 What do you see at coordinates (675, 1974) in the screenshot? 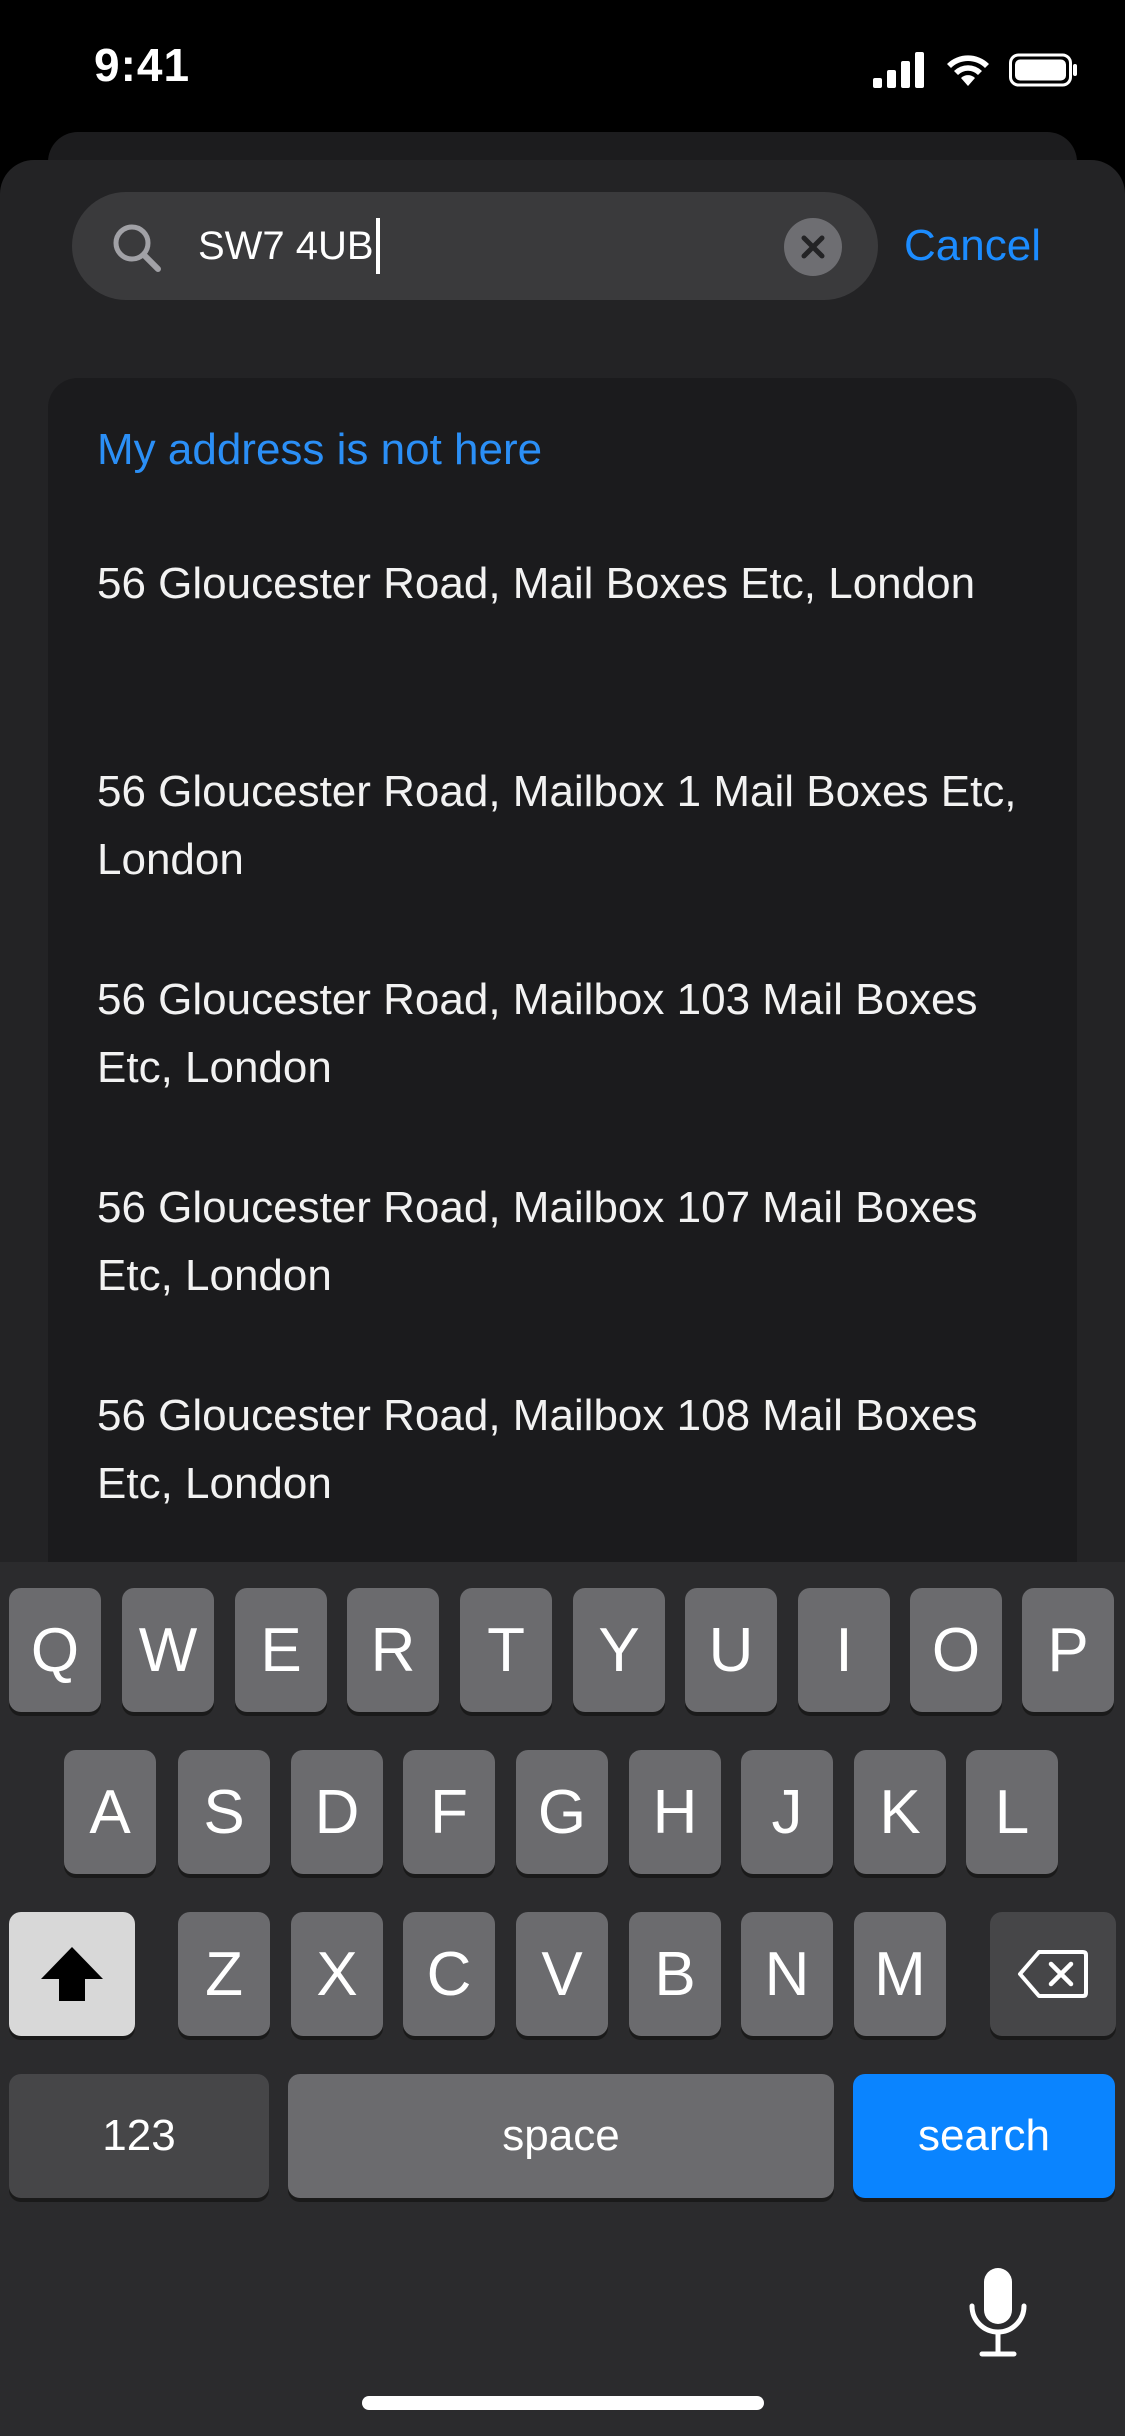
I see `key-b: B` at bounding box center [675, 1974].